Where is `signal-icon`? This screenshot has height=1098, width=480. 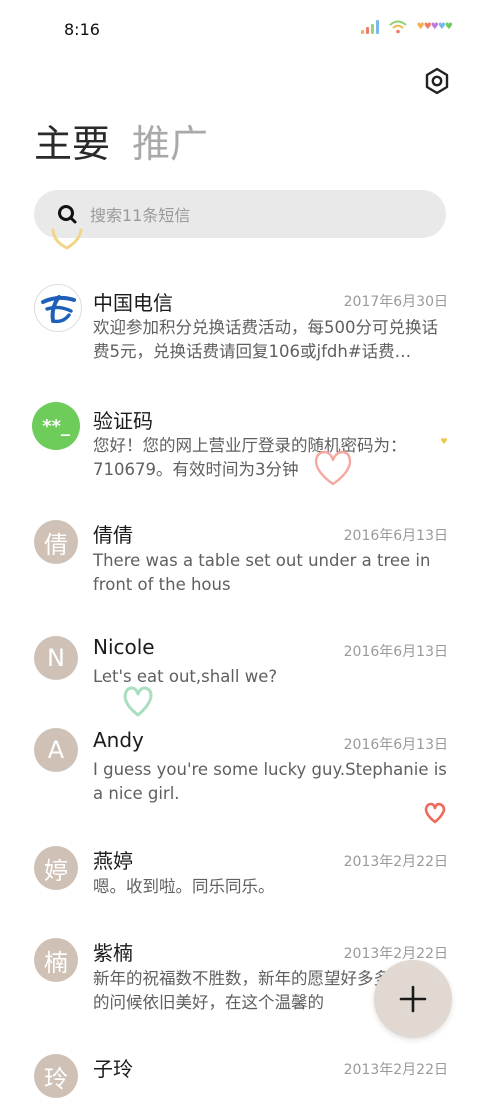
signal-icon is located at coordinates (369, 27).